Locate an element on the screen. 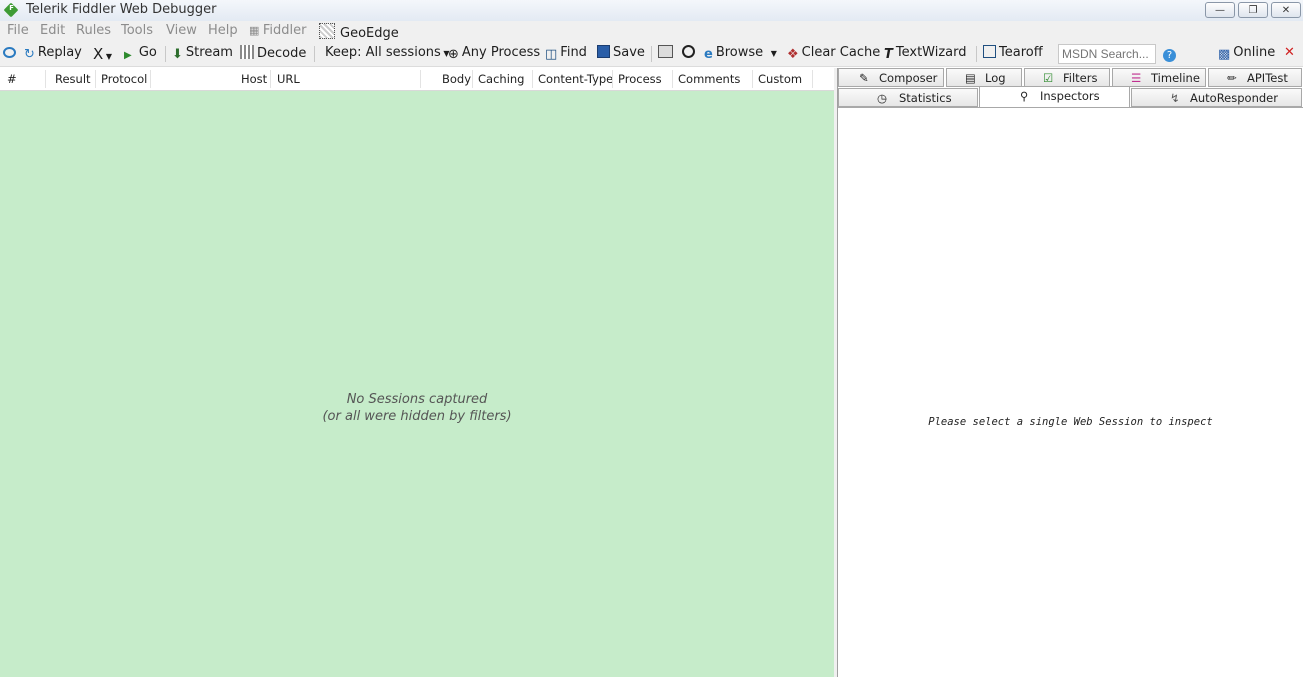 The width and height of the screenshot is (1303, 677). apitest-pencil-icon: ✏ is located at coordinates (1232, 78).